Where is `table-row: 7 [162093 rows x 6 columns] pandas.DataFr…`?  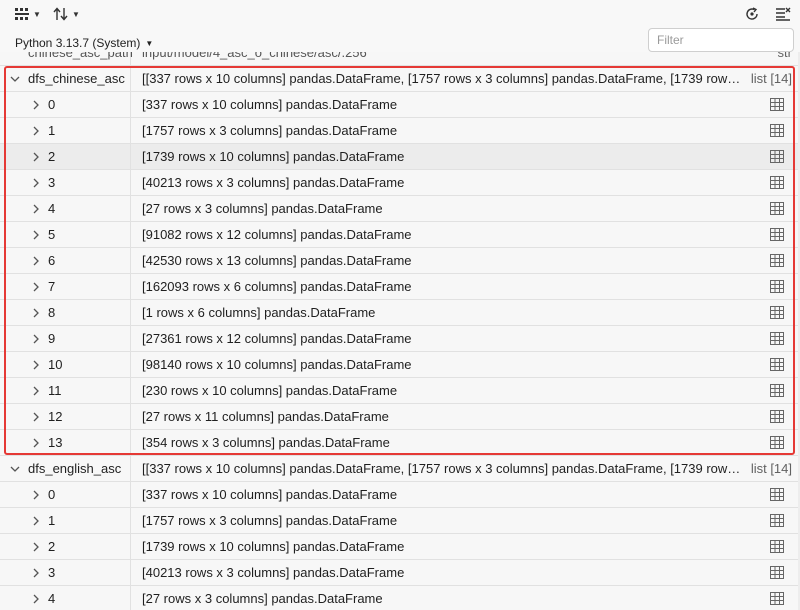 table-row: 7 [162093 rows x 6 columns] pandas.DataFr… is located at coordinates (400, 287).